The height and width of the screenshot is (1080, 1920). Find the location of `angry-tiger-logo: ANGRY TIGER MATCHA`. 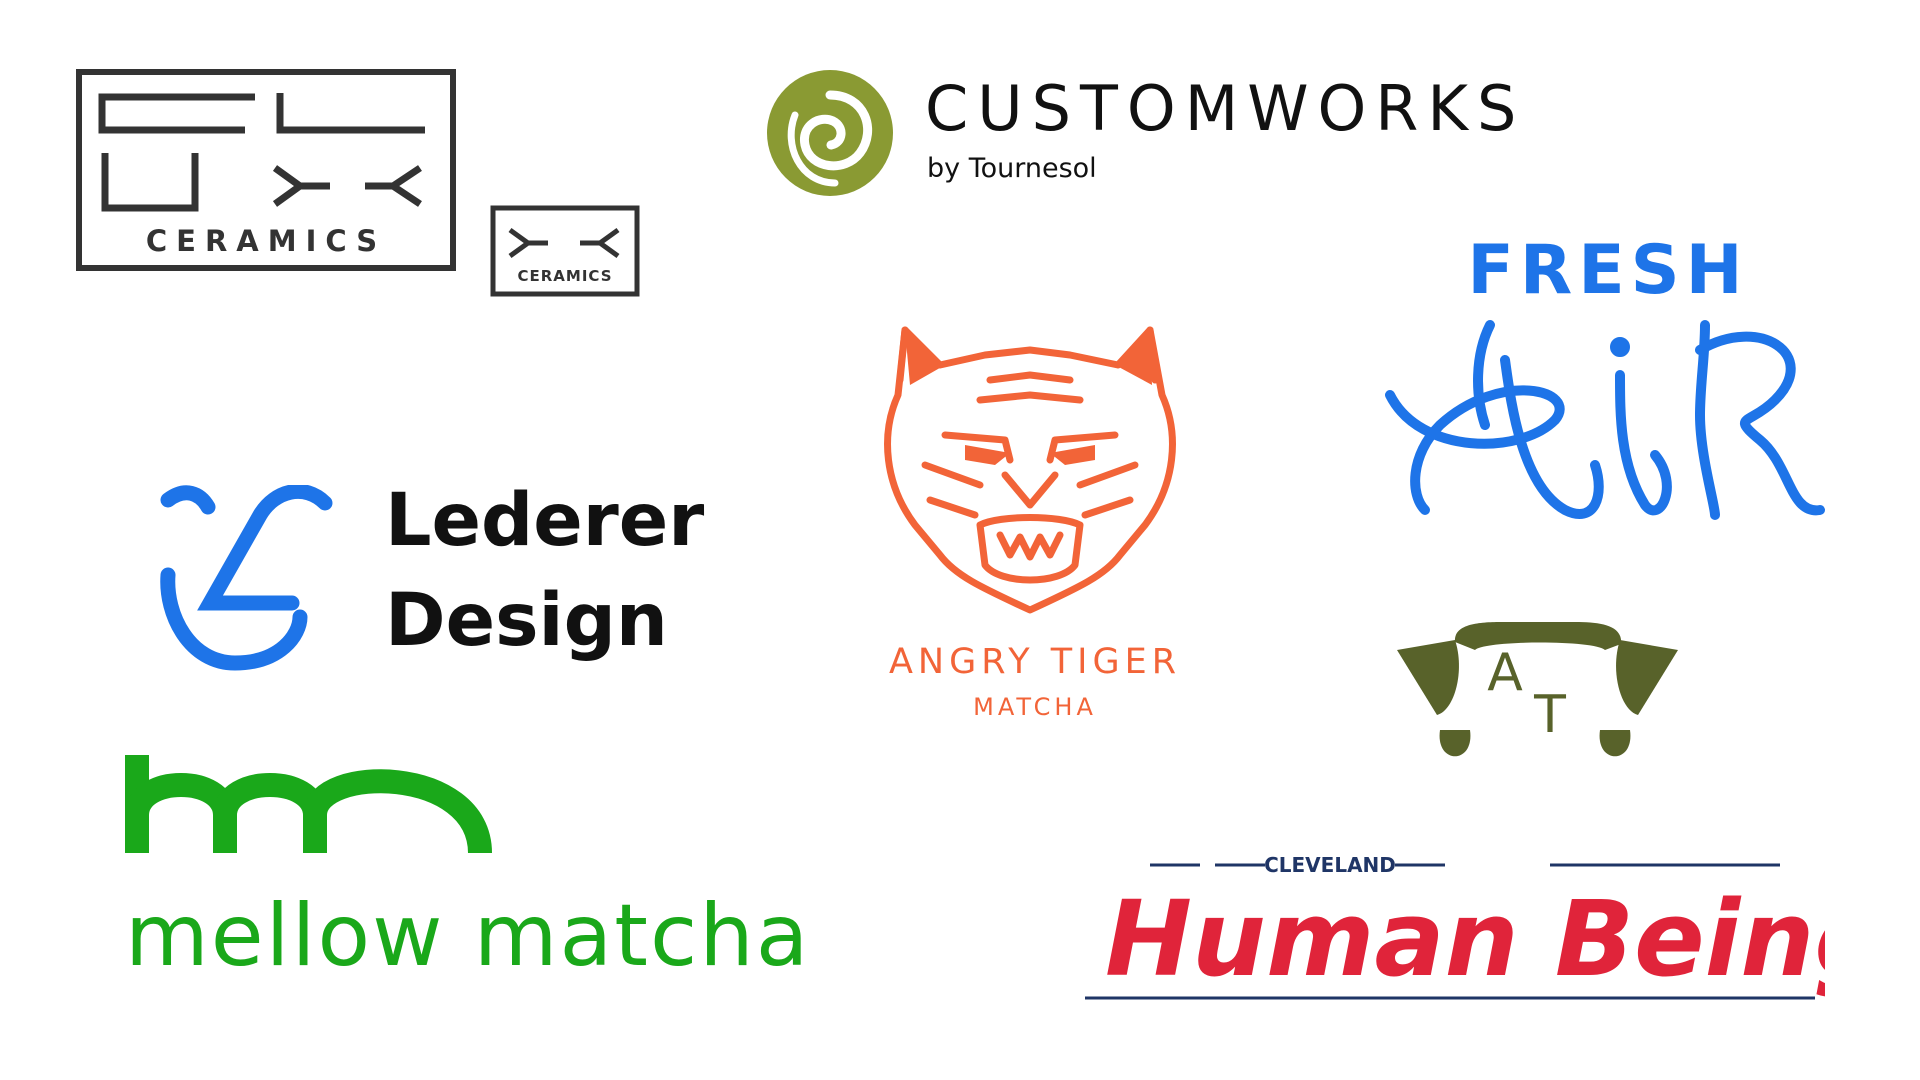

angry-tiger-logo: ANGRY TIGER MATCHA is located at coordinates (1032, 523).